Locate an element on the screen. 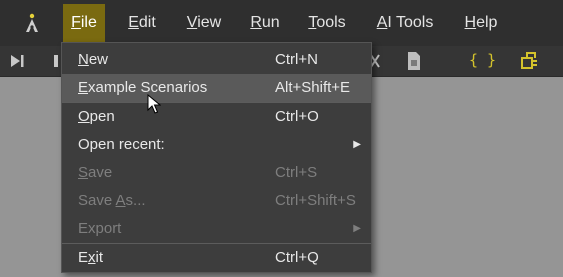 This screenshot has width=563, height=277. menu-item-open: Open Ctrl+O is located at coordinates (216, 117).